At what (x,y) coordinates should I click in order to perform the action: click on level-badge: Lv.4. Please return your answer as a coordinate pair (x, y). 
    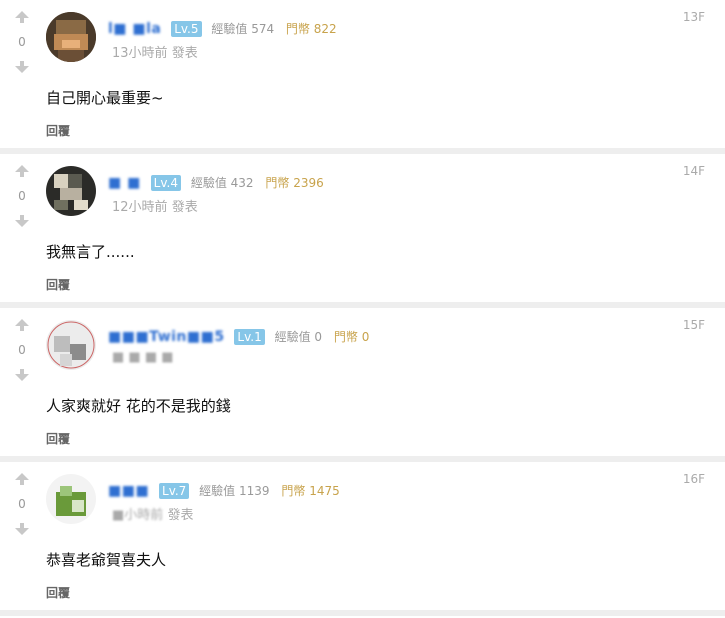
    Looking at the image, I should click on (165, 183).